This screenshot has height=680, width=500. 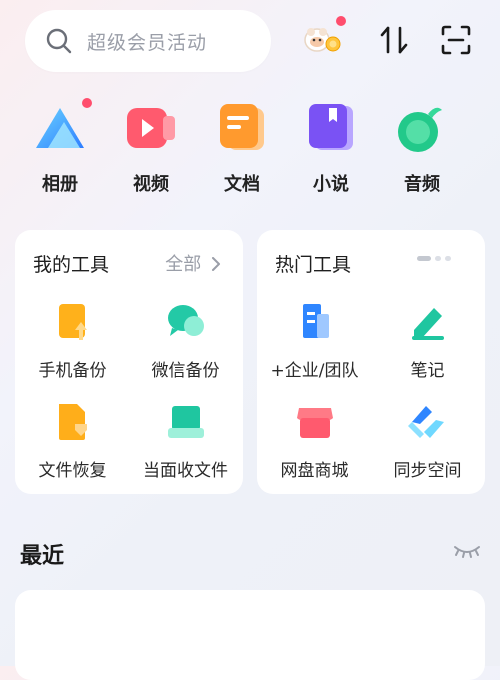 I want to click on album-badge, so click(x=87, y=103).